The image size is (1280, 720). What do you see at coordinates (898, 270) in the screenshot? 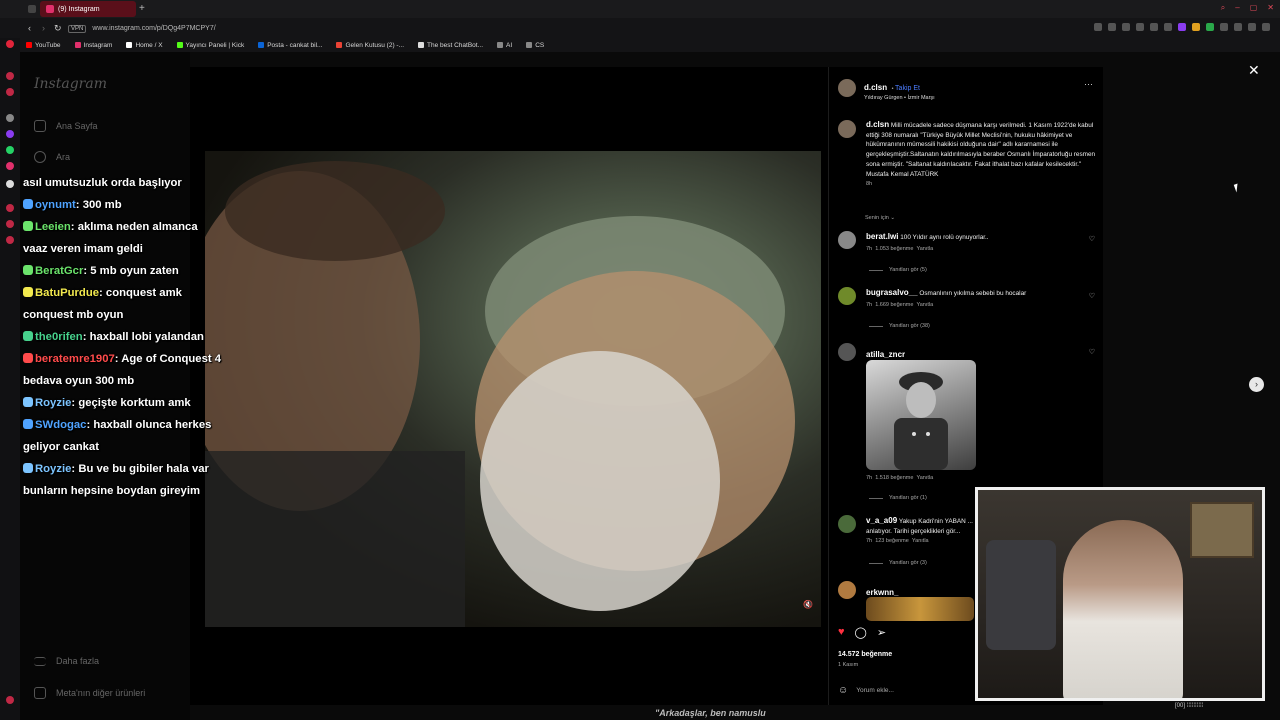
I see `view-replies-button: Yanıtları gör (5)` at bounding box center [898, 270].